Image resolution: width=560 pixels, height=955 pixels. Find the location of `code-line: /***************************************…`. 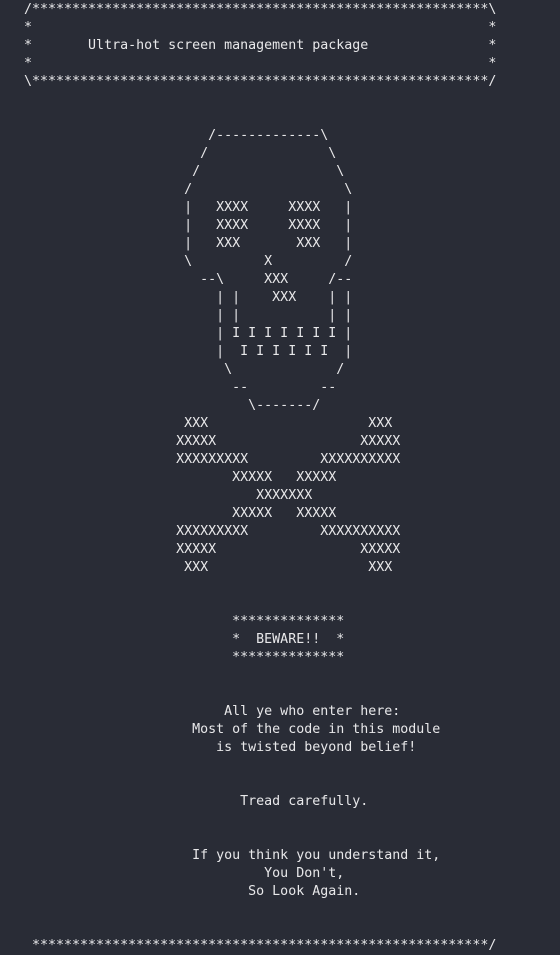

code-line: /***************************************… is located at coordinates (252, 9).